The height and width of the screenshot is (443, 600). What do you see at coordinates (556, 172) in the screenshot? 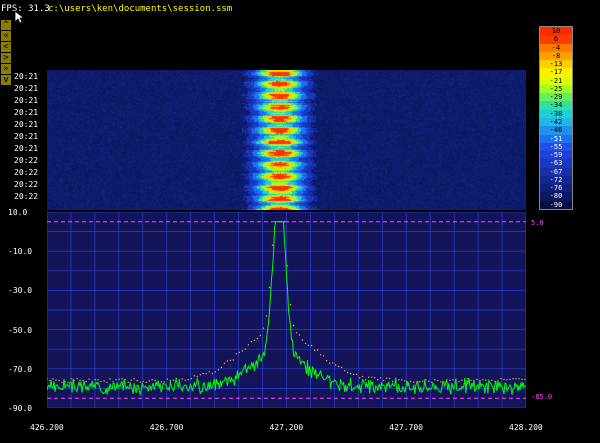
I see `legend-level: -67` at bounding box center [556, 172].